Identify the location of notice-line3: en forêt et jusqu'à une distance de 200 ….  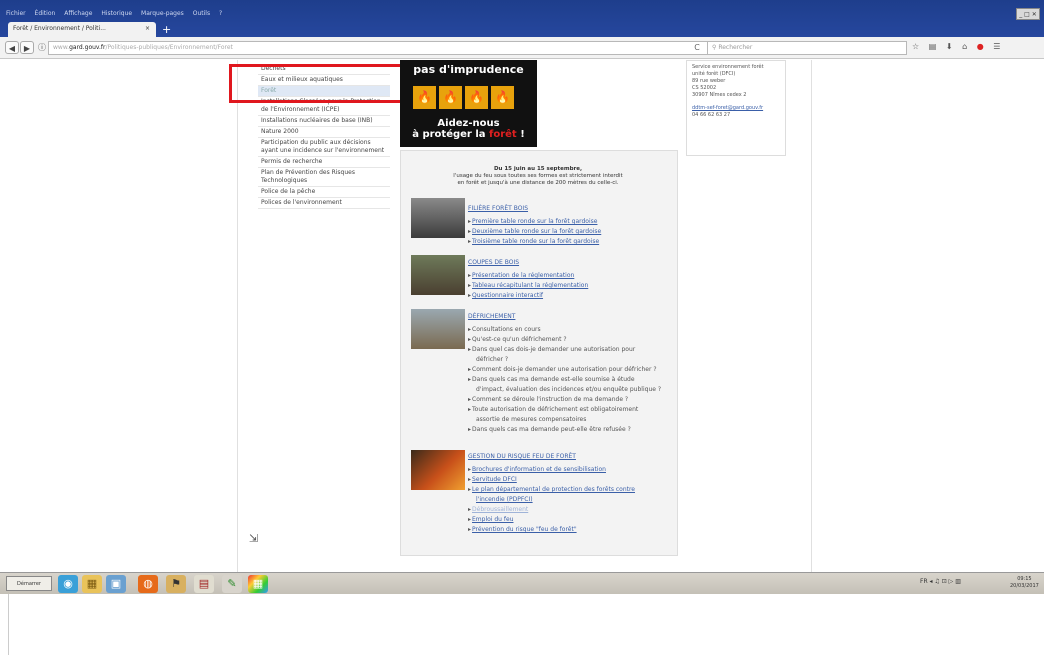
(538, 183).